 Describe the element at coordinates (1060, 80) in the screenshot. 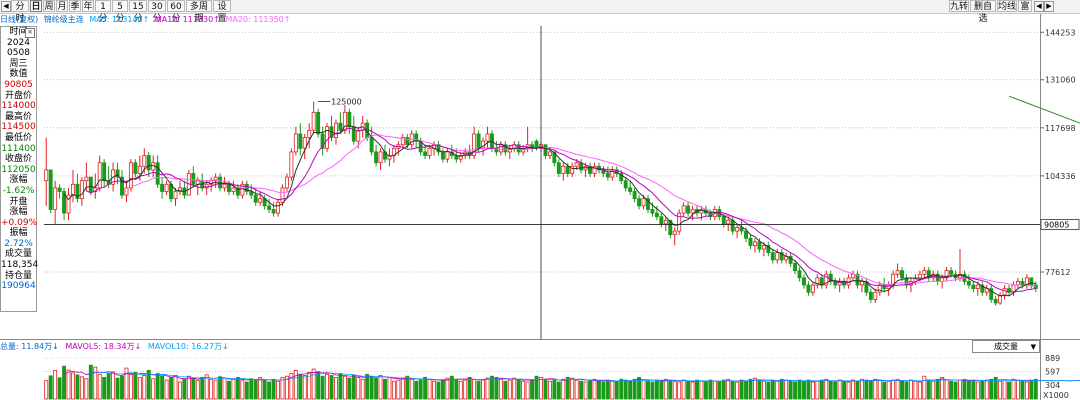

I see `axis-label-1: 131060` at that location.